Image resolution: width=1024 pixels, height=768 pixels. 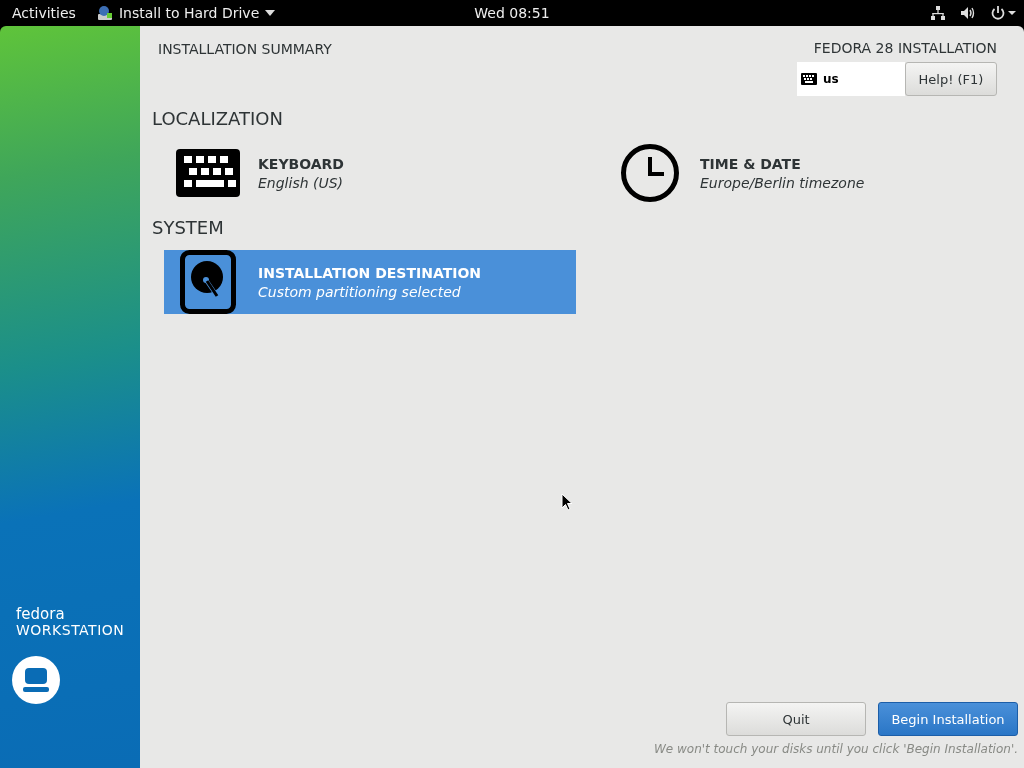 I want to click on footer-note: We won't touch your disks until you click 'Begin Installation'., so click(x=835, y=749).